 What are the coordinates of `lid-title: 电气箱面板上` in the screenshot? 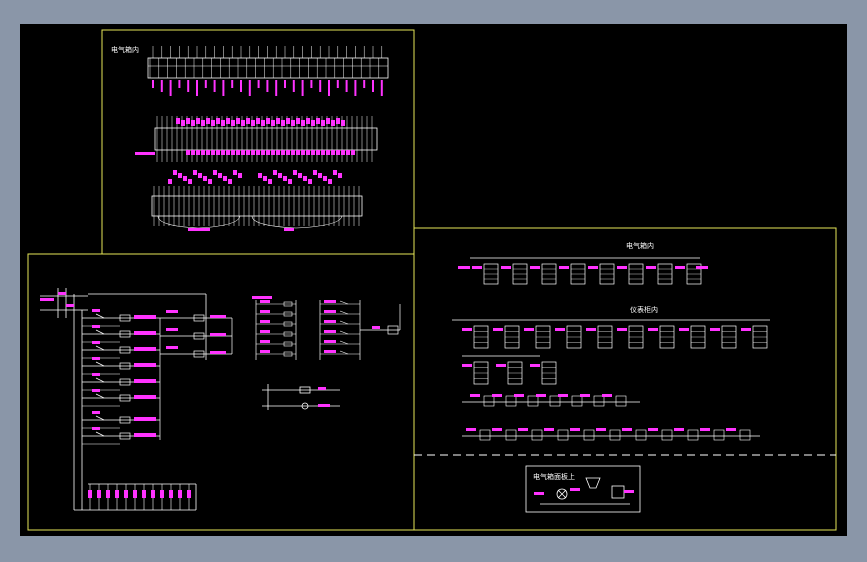 It's located at (554, 476).